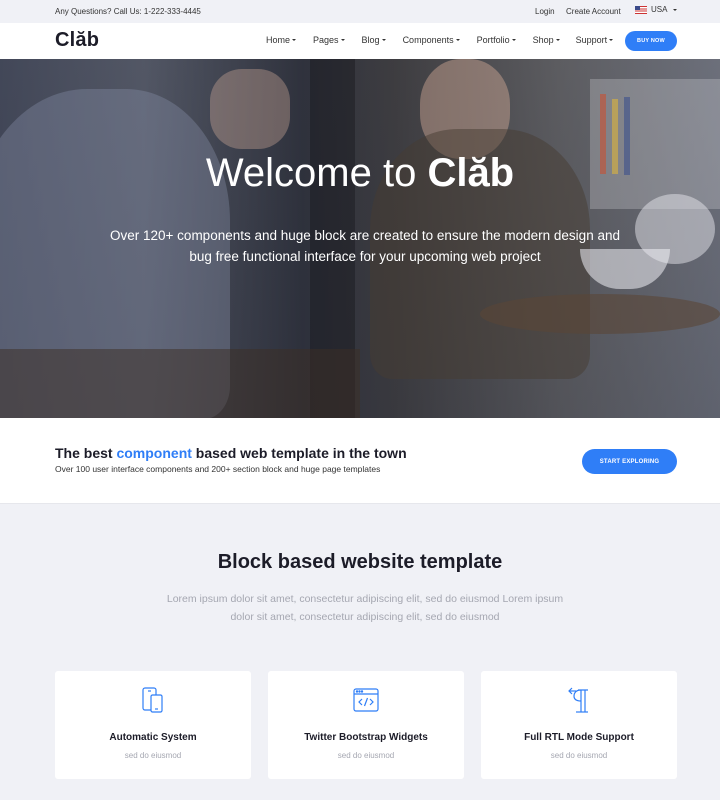  I want to click on hero-title-brand: Clăb, so click(471, 173).